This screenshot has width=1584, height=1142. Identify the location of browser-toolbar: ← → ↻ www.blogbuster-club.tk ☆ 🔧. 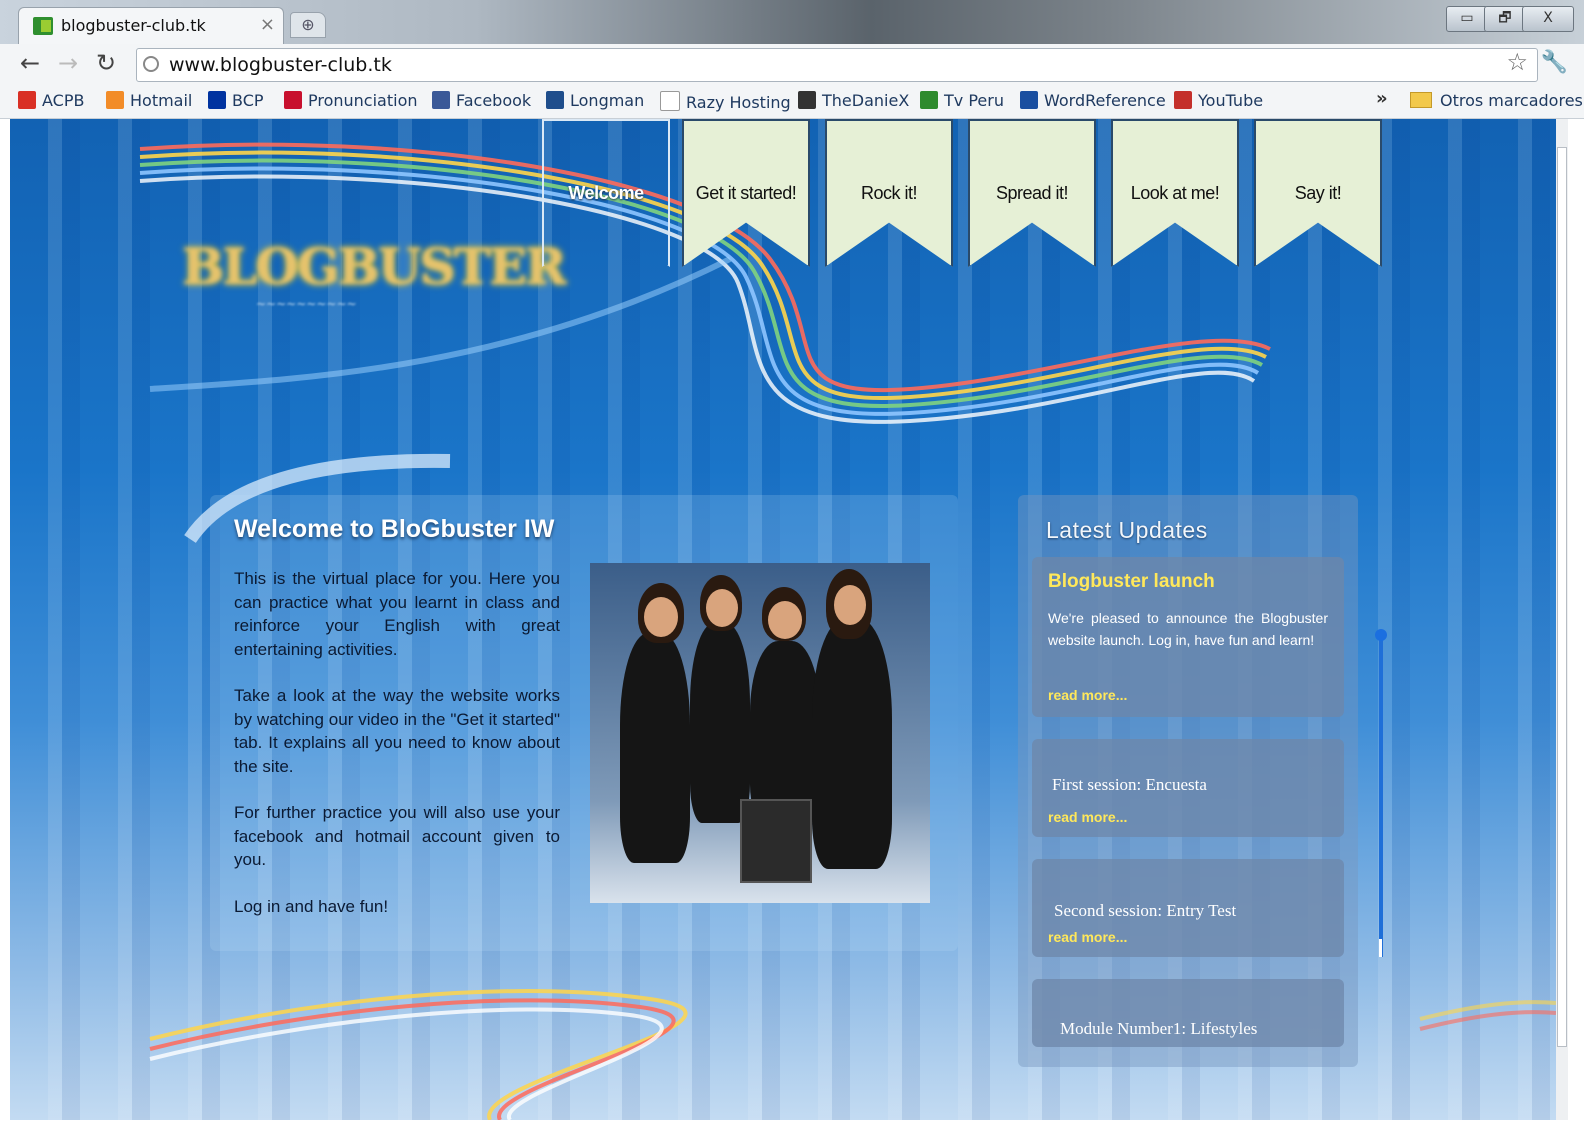
(792, 64).